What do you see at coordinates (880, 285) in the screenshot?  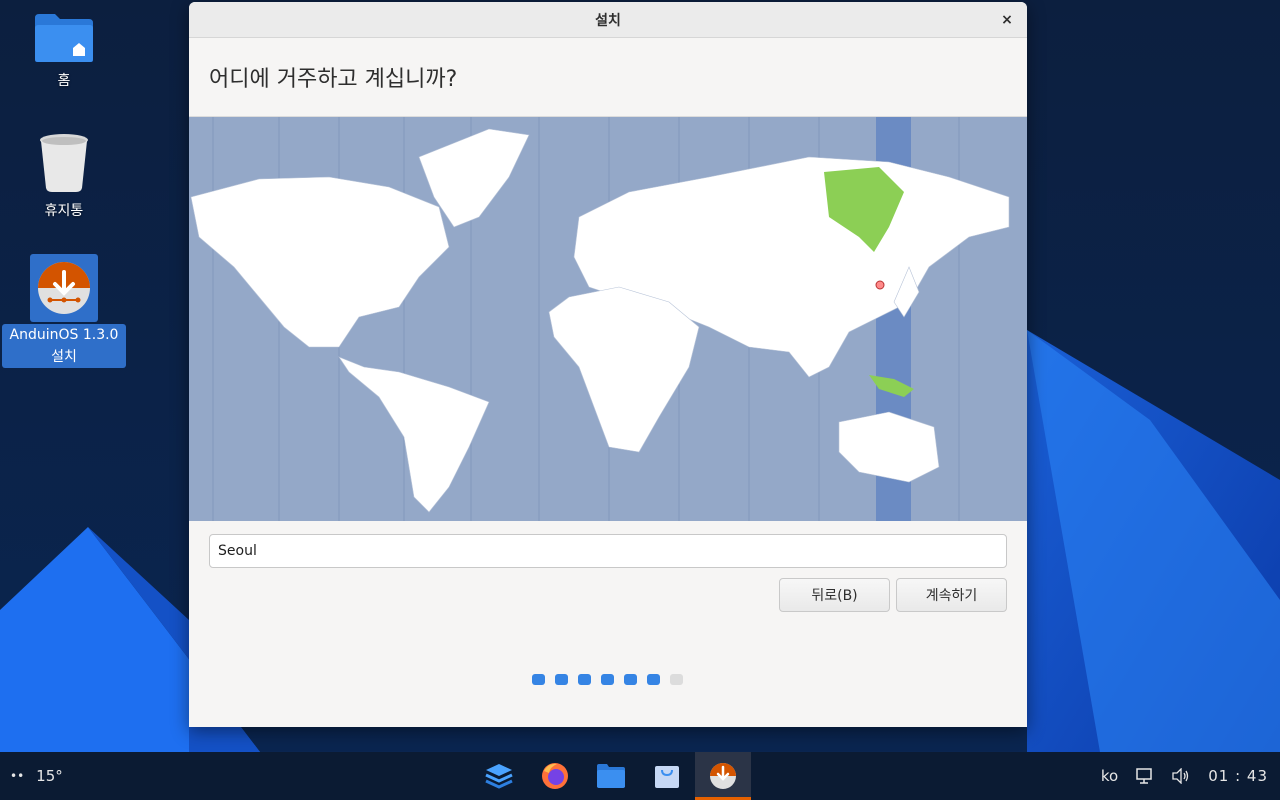 I see `city-marker` at bounding box center [880, 285].